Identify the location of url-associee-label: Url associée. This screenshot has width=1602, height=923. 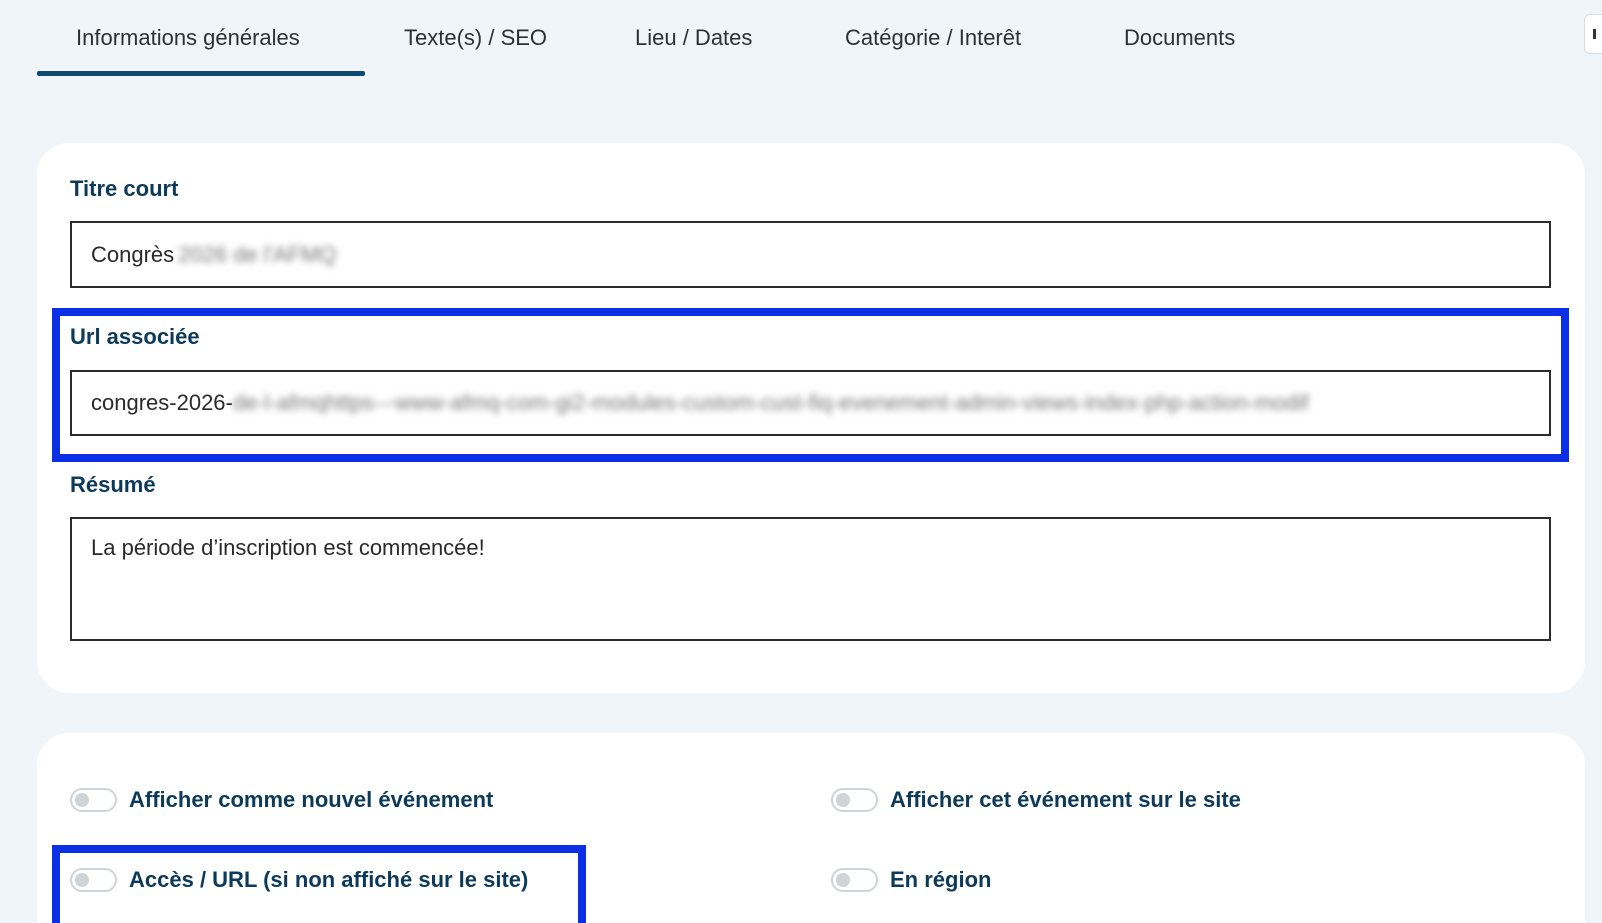
(135, 336).